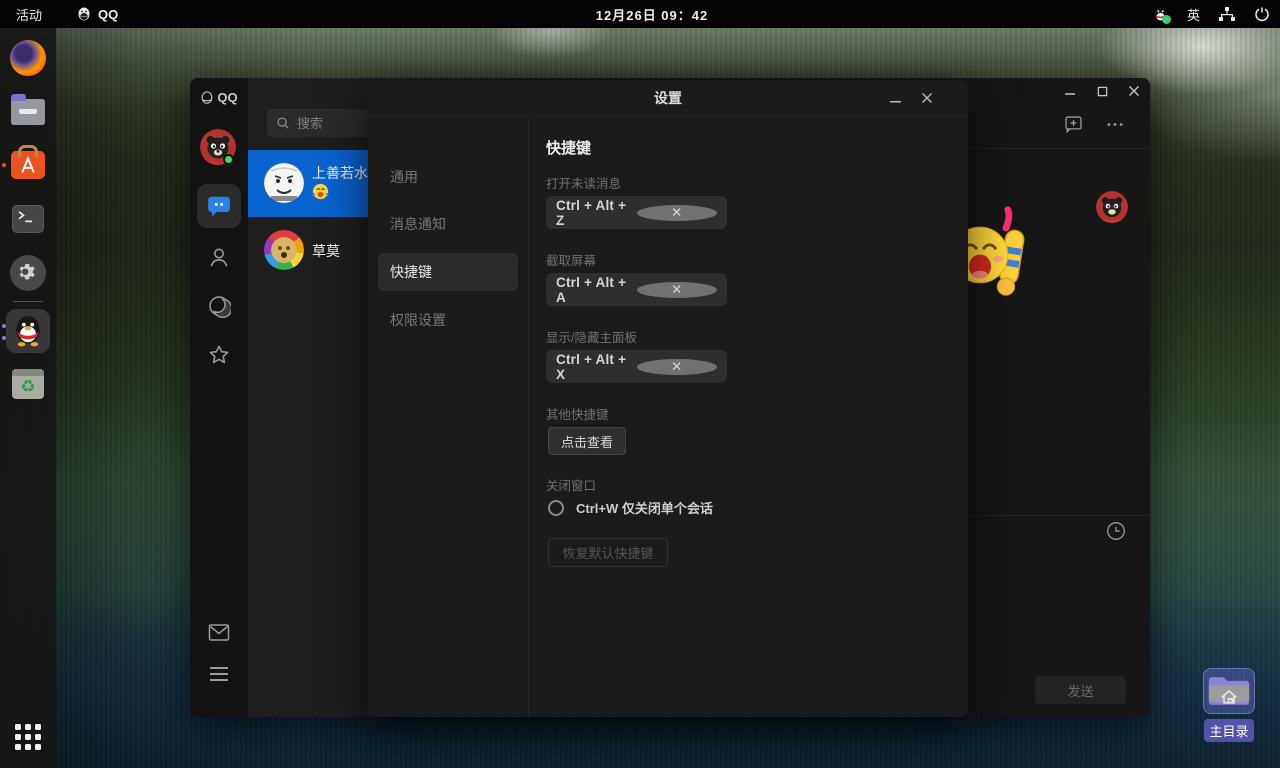  What do you see at coordinates (448, 224) in the screenshot?
I see `settings-nav-notifications: 消息通知` at bounding box center [448, 224].